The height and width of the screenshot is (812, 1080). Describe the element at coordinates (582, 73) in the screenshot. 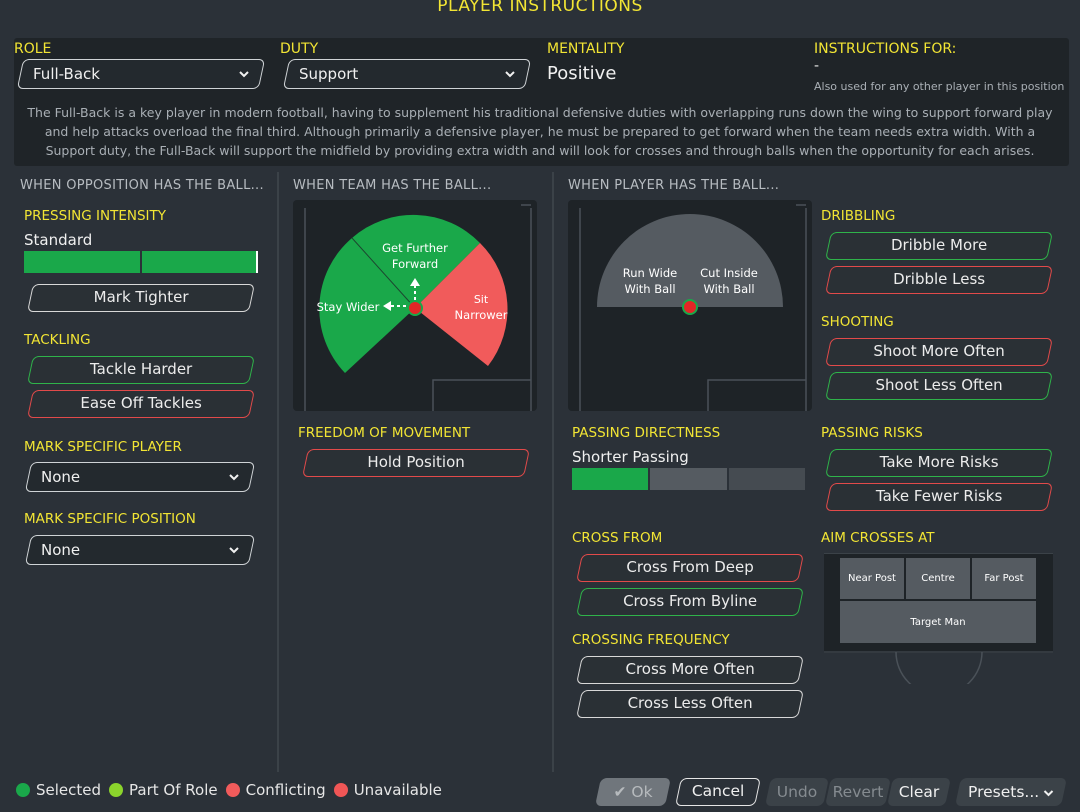

I see `mentality-value: Positive` at that location.